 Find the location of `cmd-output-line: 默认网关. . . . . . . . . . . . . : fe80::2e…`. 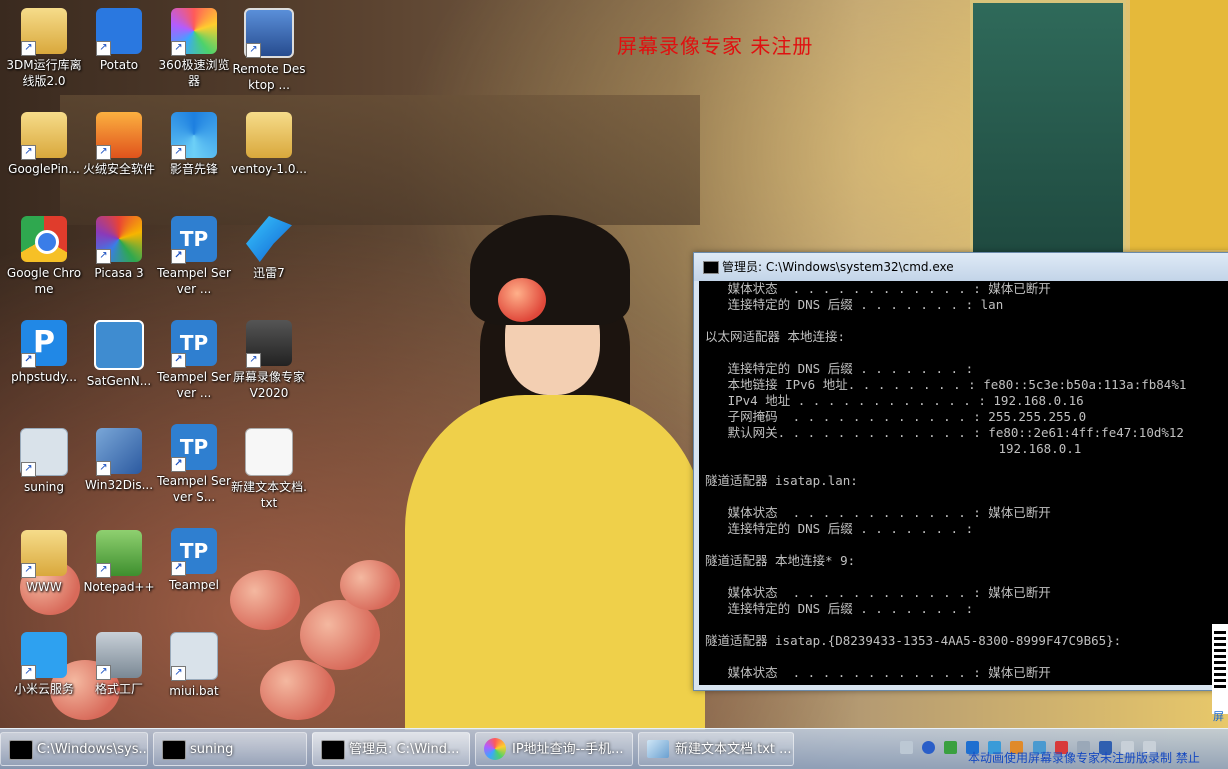

cmd-output-line: 默认网关. . . . . . . . . . . . . : fe80::2e… is located at coordinates (944, 432).